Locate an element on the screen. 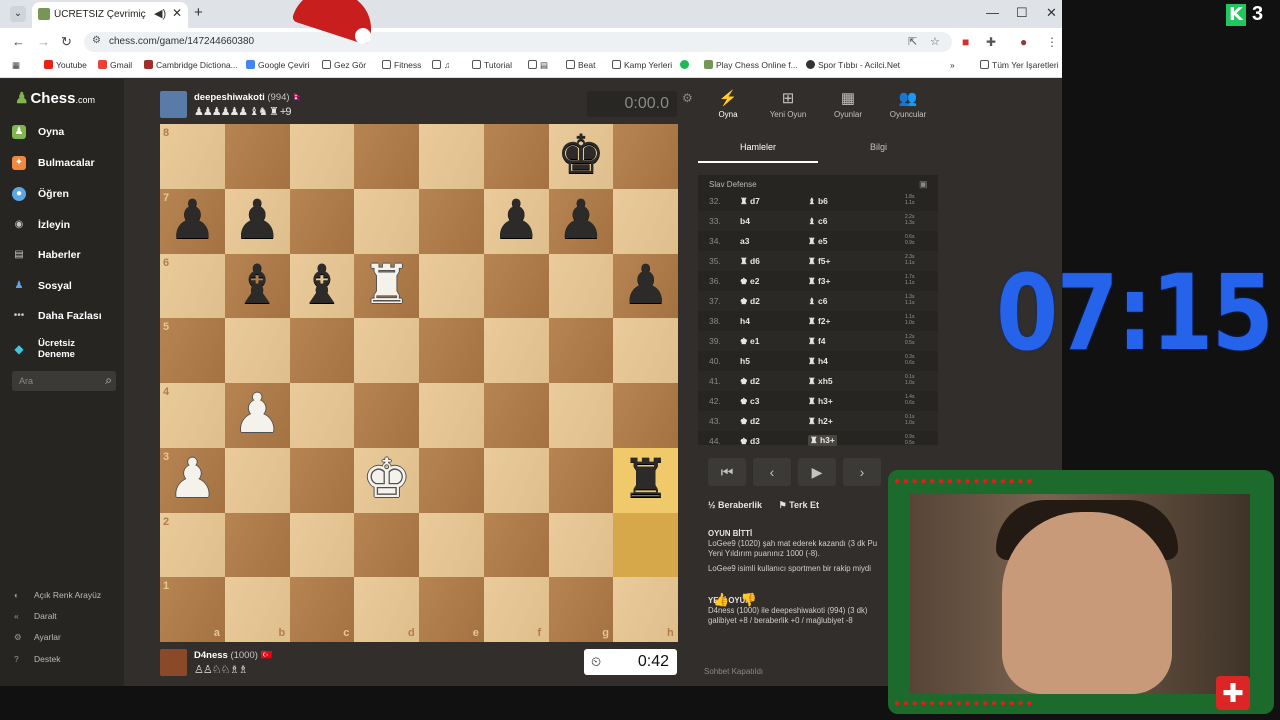 The image size is (1280, 720). square-c7 is located at coordinates (322, 221).